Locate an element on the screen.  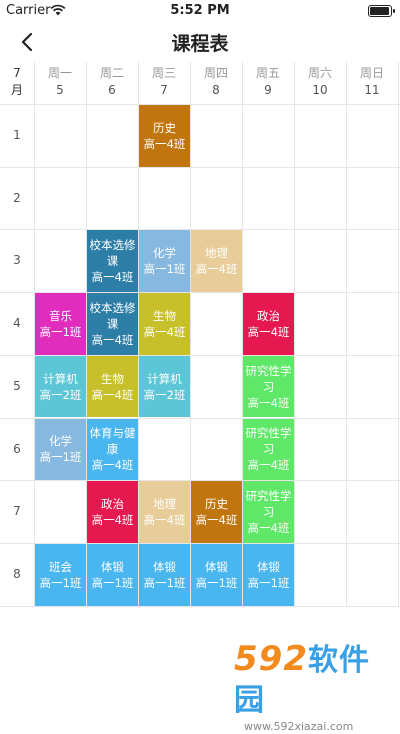
course-block: 体育与健康高一4班 is located at coordinates (112, 449).